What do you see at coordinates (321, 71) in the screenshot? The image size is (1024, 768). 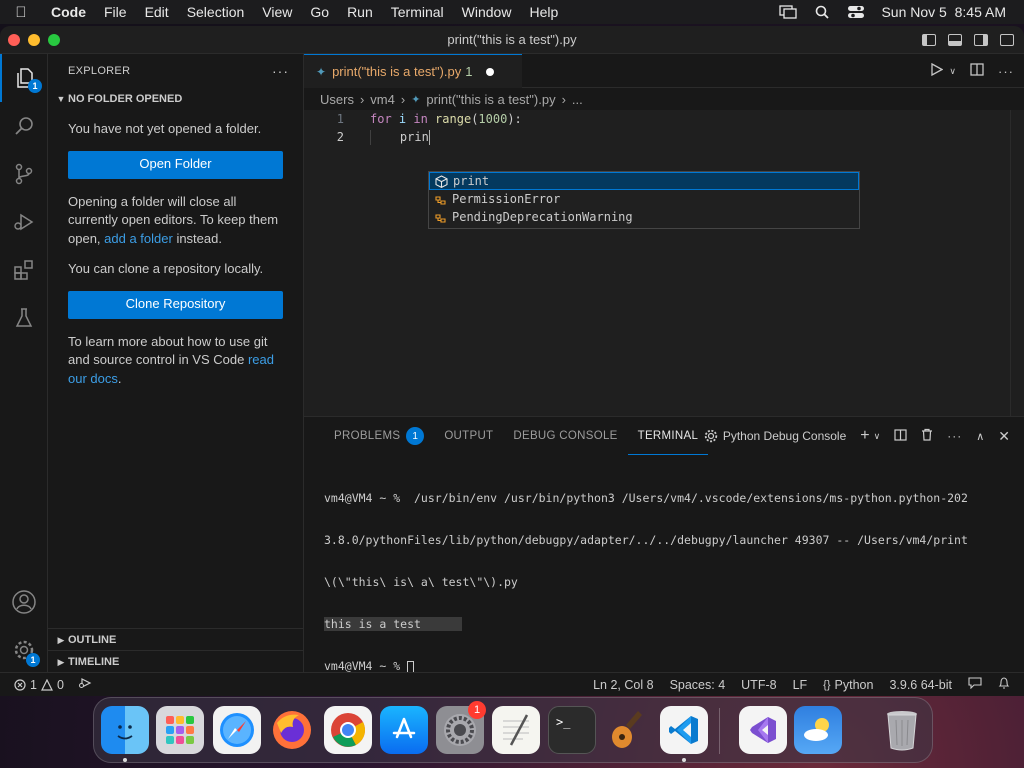 I see `python-file-icon: ✦` at bounding box center [321, 71].